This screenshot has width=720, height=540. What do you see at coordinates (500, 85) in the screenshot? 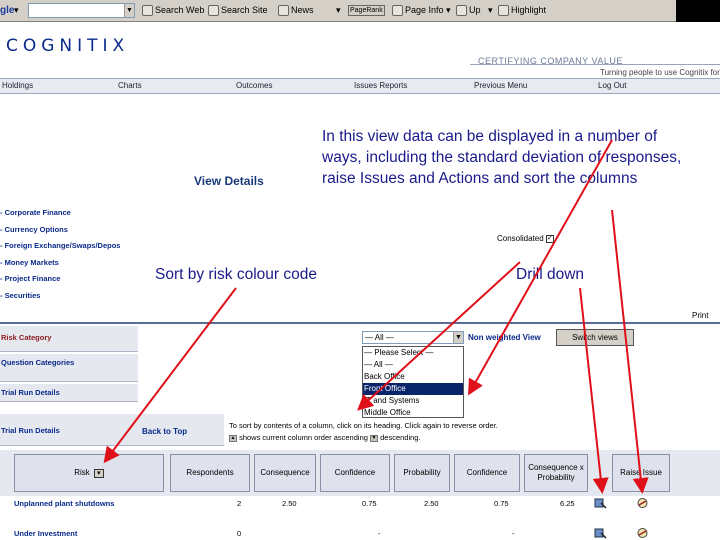
I see `nav-previous-menu: Previous Menu` at bounding box center [500, 85].